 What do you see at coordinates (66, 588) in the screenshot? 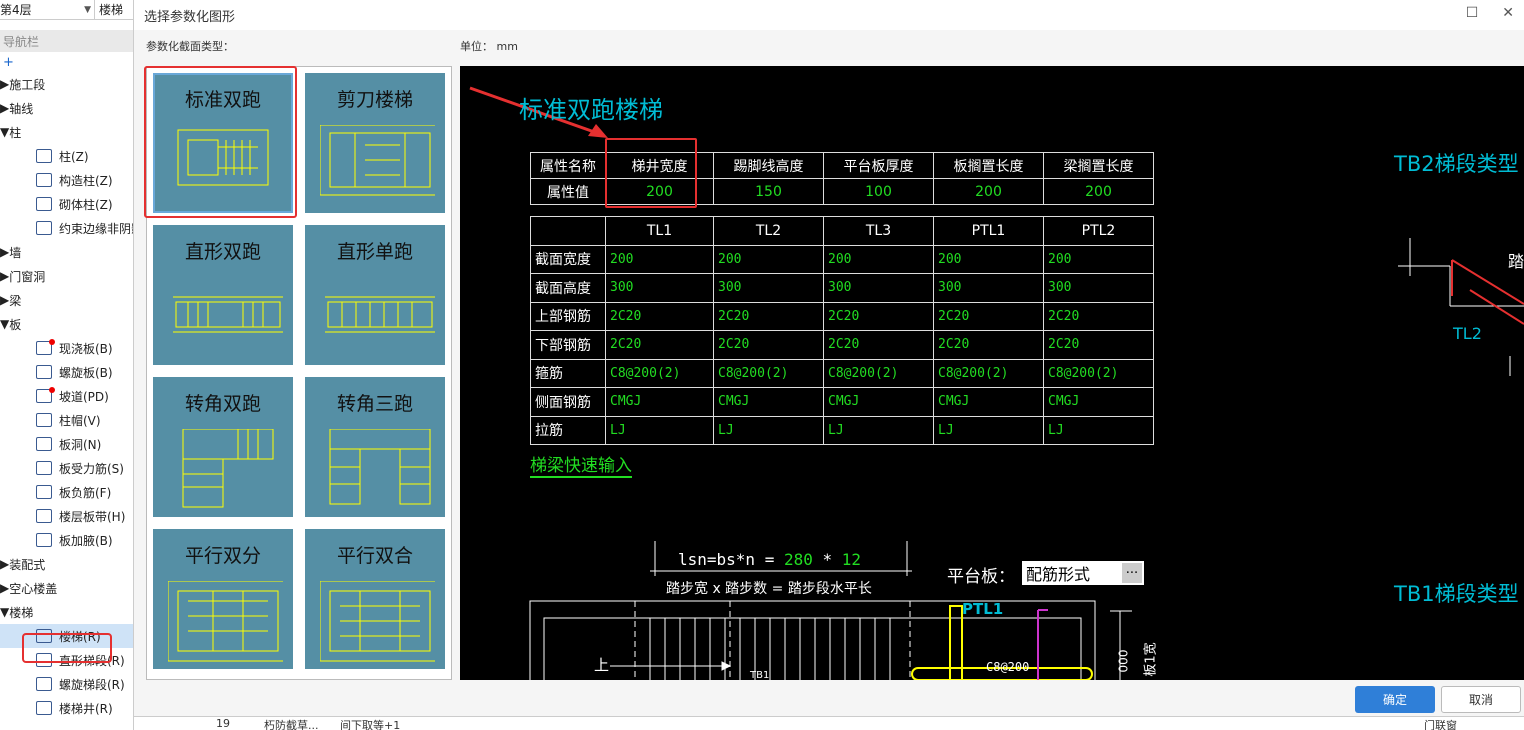
I see `nav-group: ▶ 空心楼盖` at bounding box center [66, 588].